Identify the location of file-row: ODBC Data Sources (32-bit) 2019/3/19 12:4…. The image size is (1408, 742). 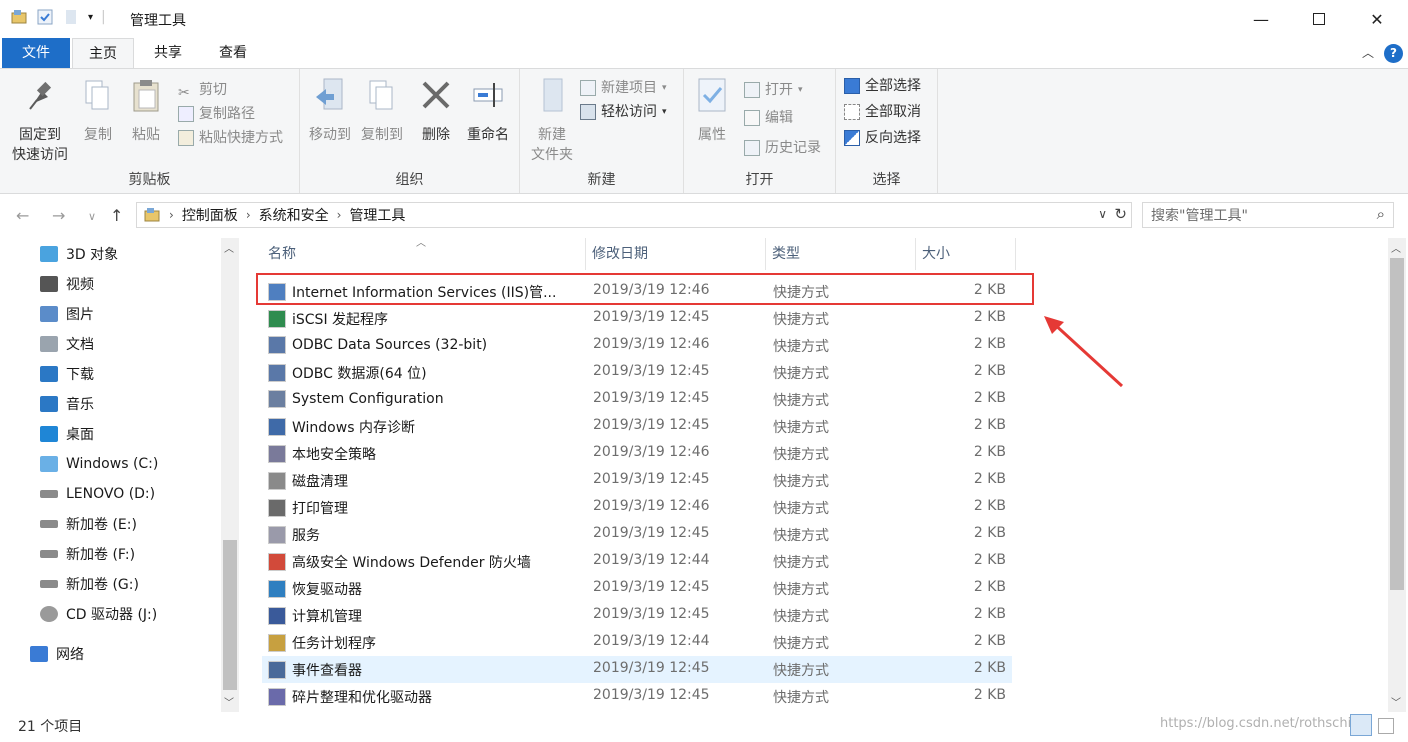
(637, 345).